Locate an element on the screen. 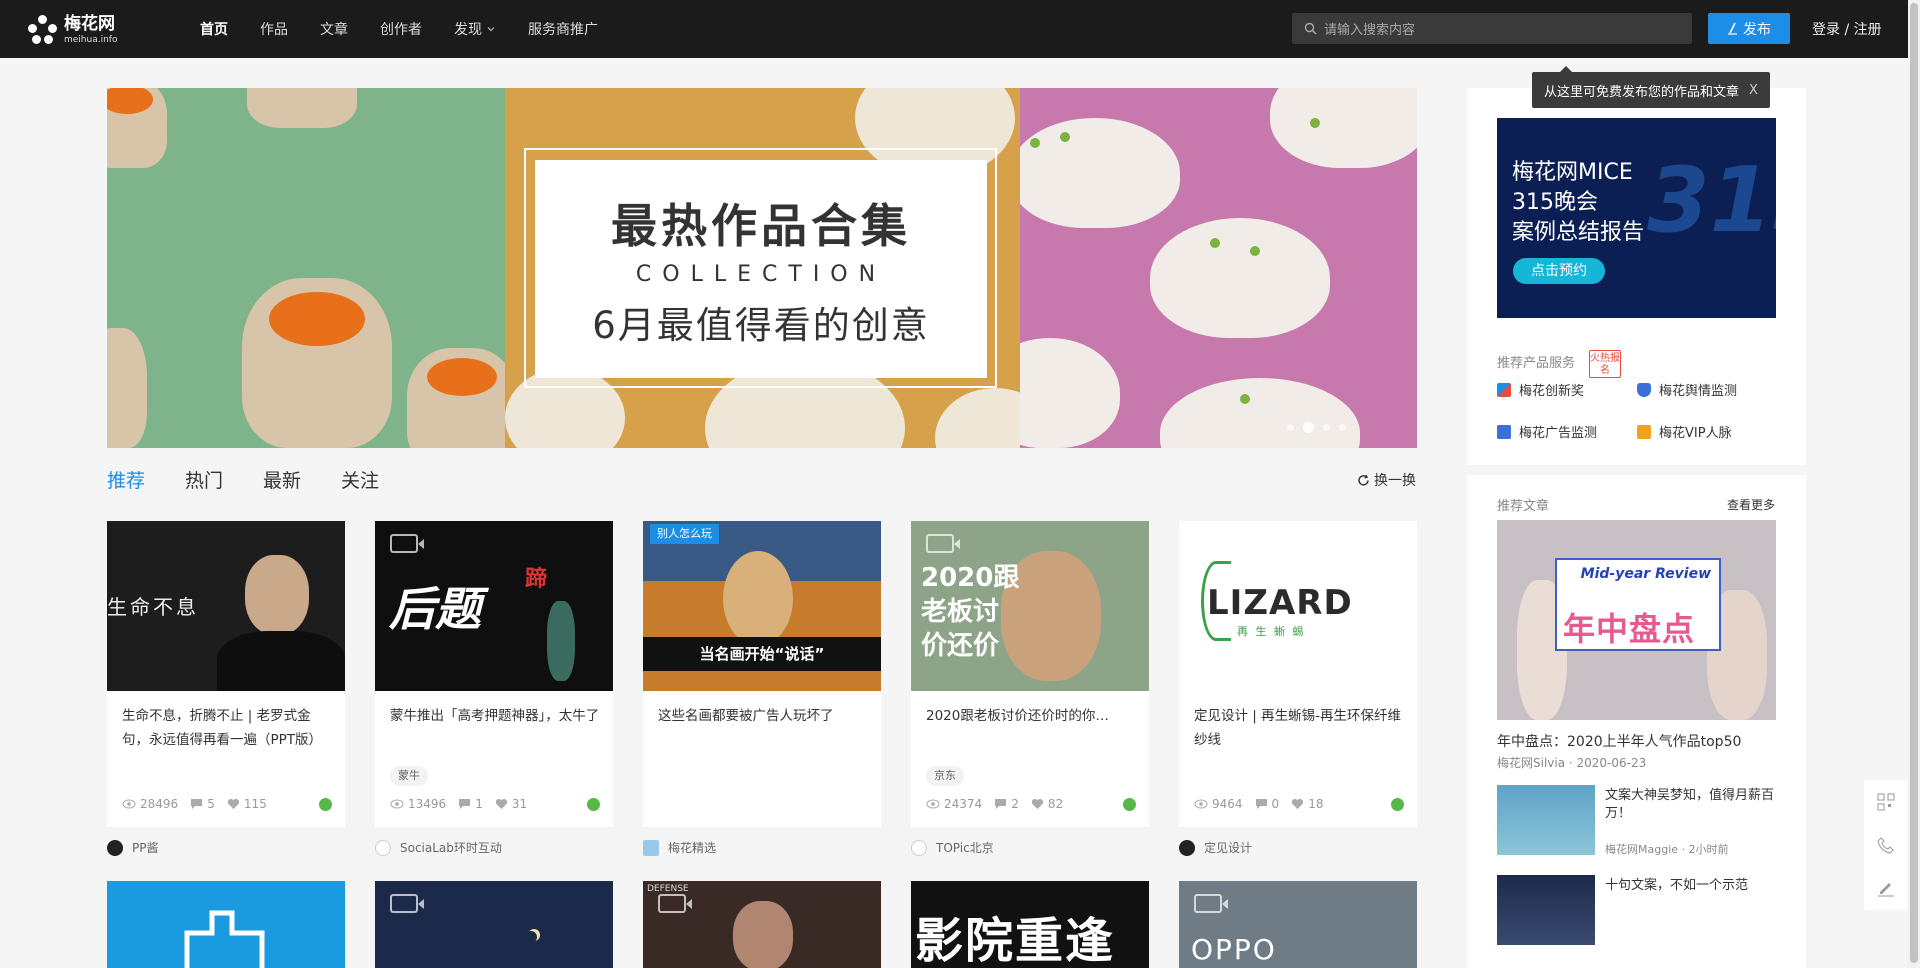 The width and height of the screenshot is (1920, 968). card-author: 定见设计 is located at coordinates (1215, 847).